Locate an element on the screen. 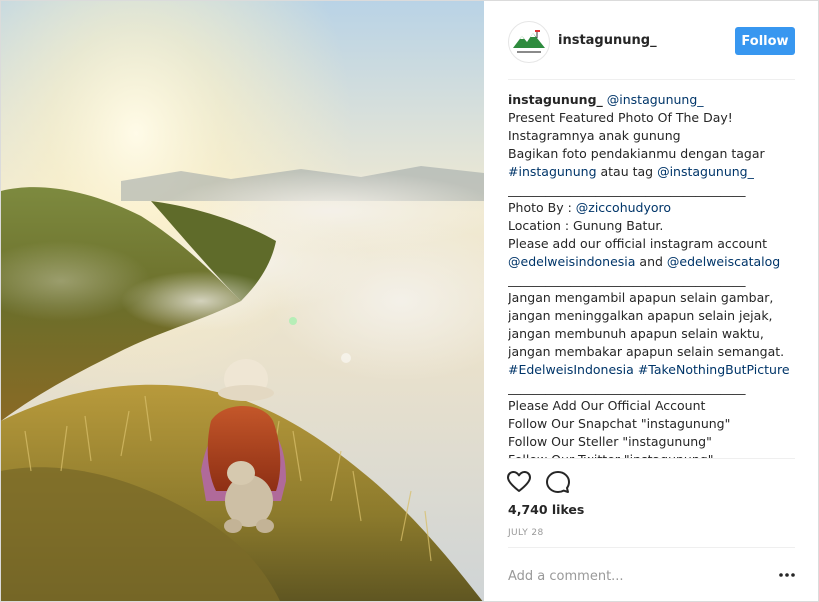  caption-line: jangan meninggalkan apapun selain jejak, is located at coordinates (651, 316).